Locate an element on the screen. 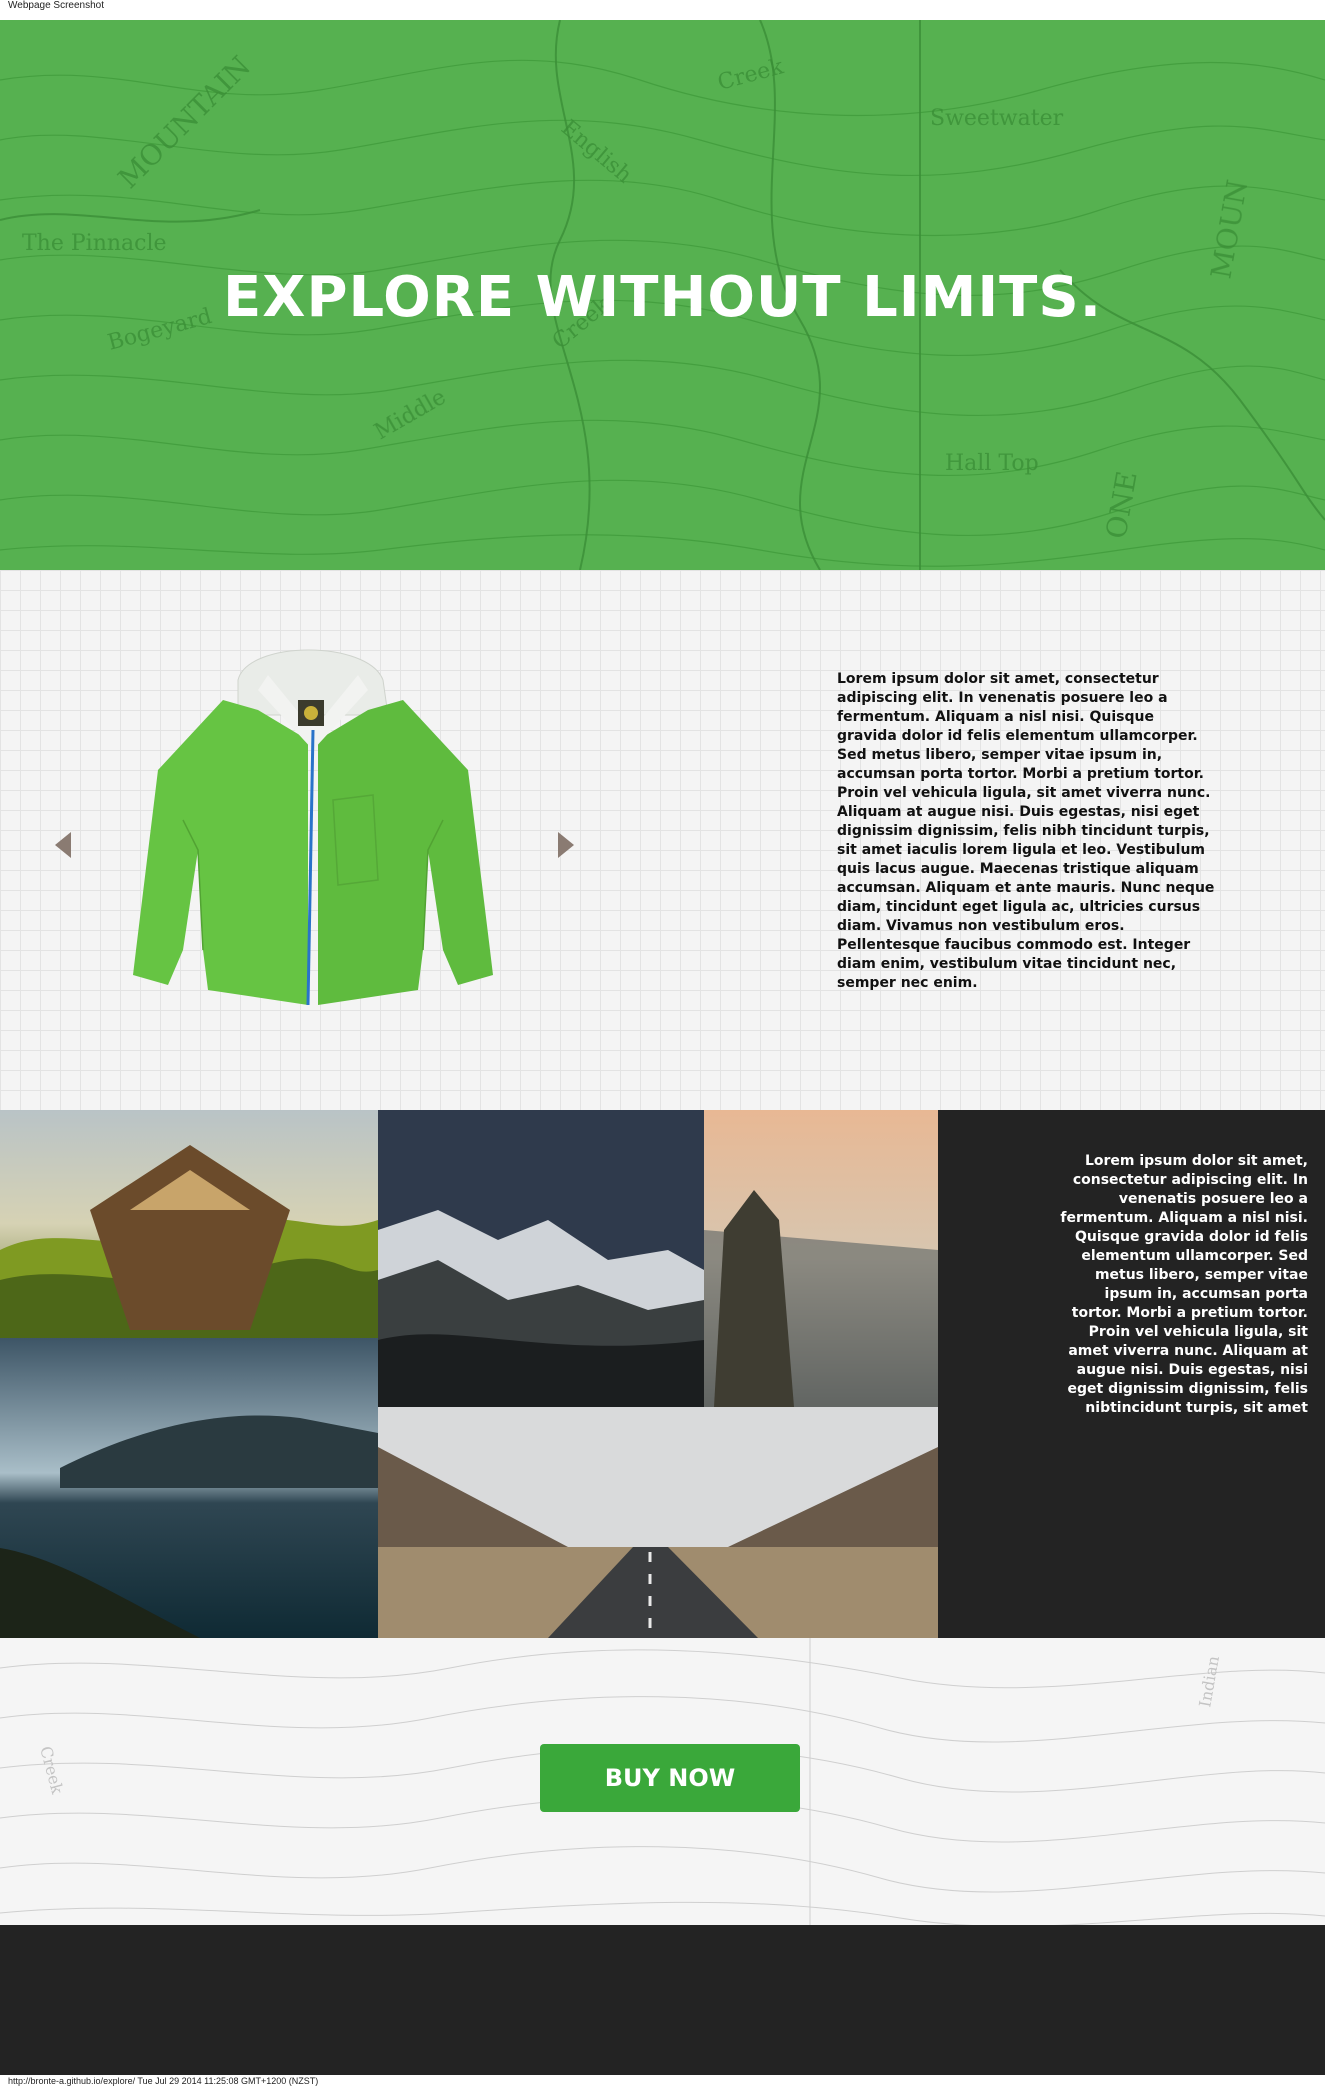  photo-canoe-in-grass is located at coordinates (189, 1224).